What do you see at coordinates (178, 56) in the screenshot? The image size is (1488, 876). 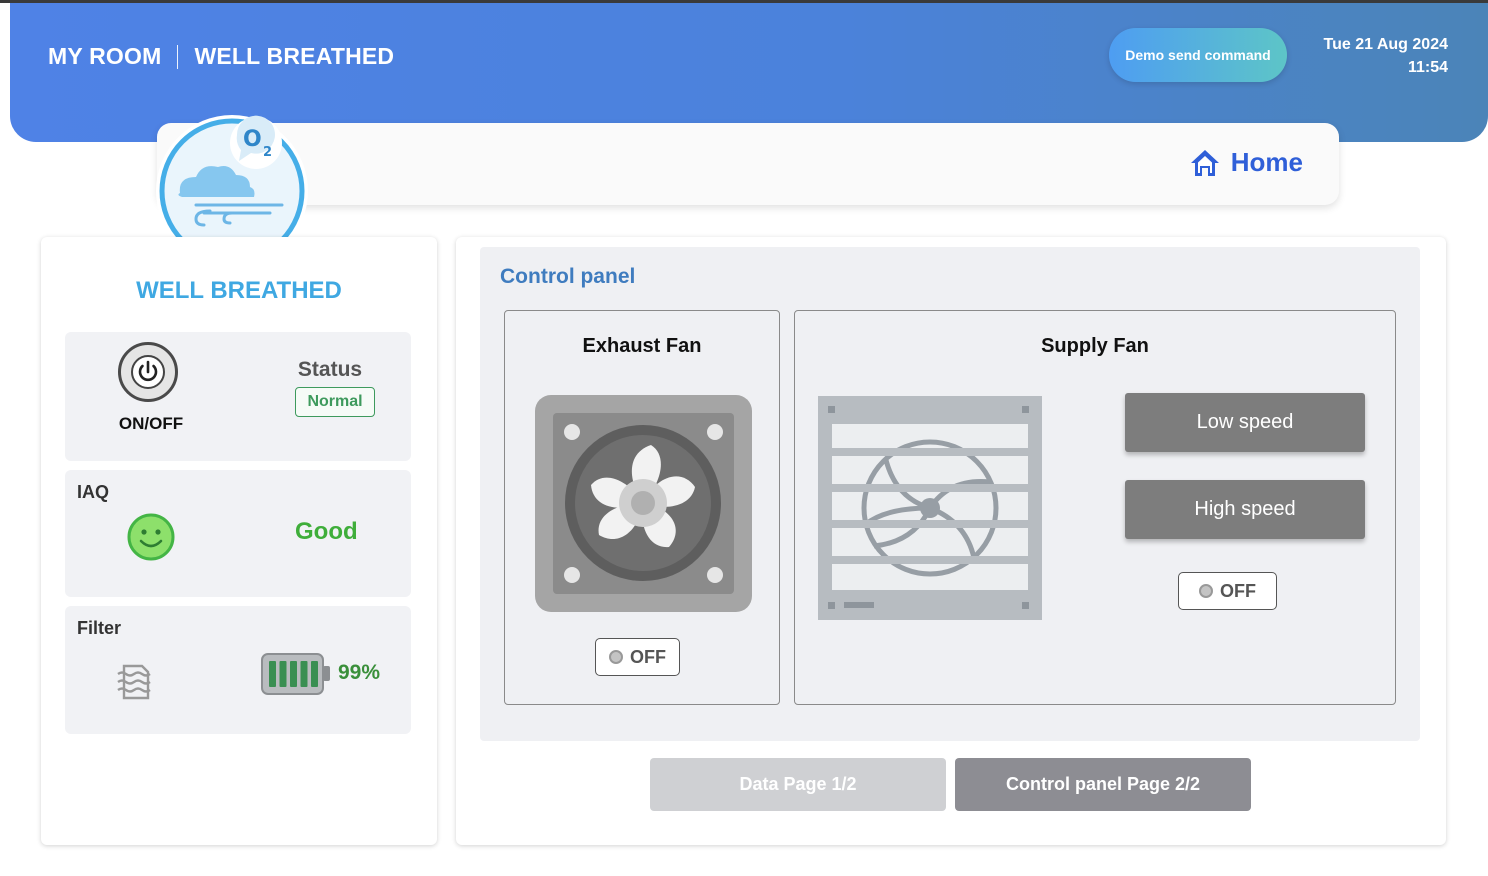 I see `brand-divider` at bounding box center [178, 56].